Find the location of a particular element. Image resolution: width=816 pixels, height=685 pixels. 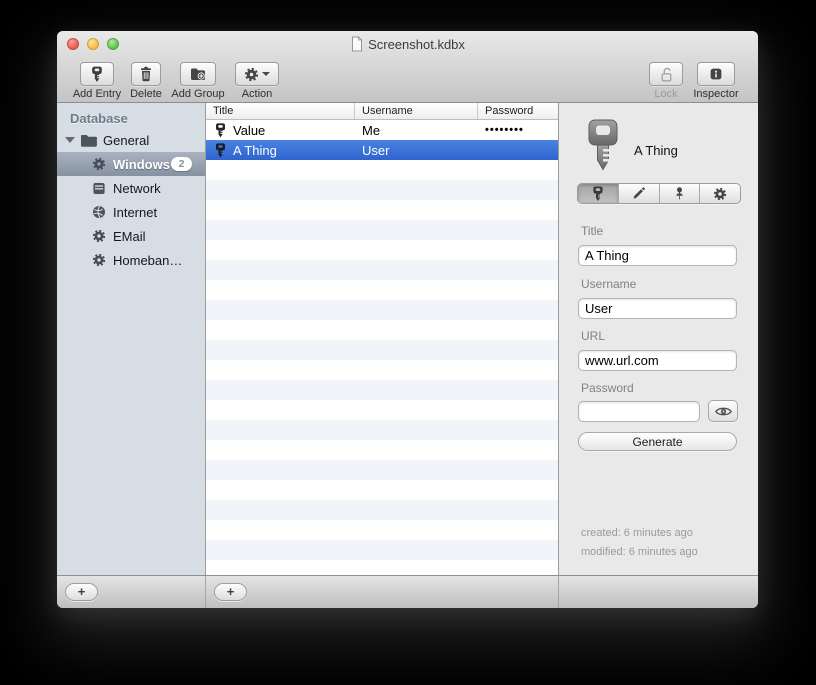

modified-timestamp: modified: 6 minutes ago is located at coordinates (639, 552).